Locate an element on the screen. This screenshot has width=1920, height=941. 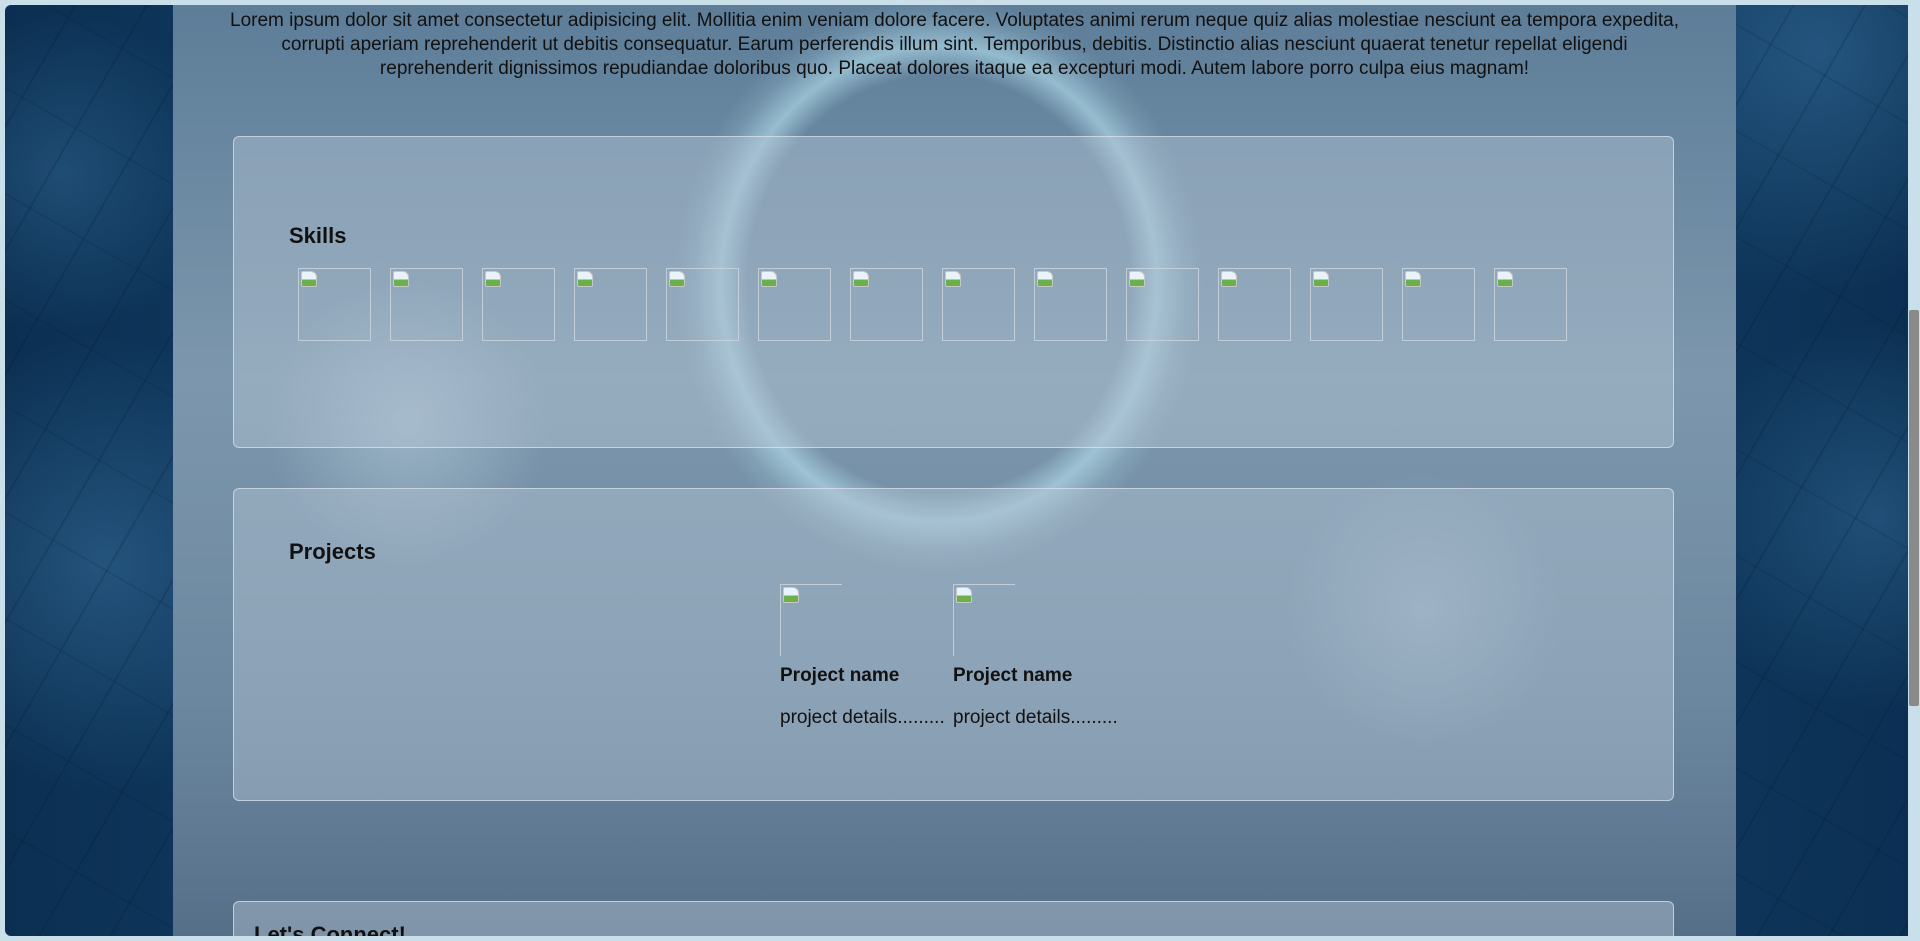
skills-list is located at coordinates (932, 304).